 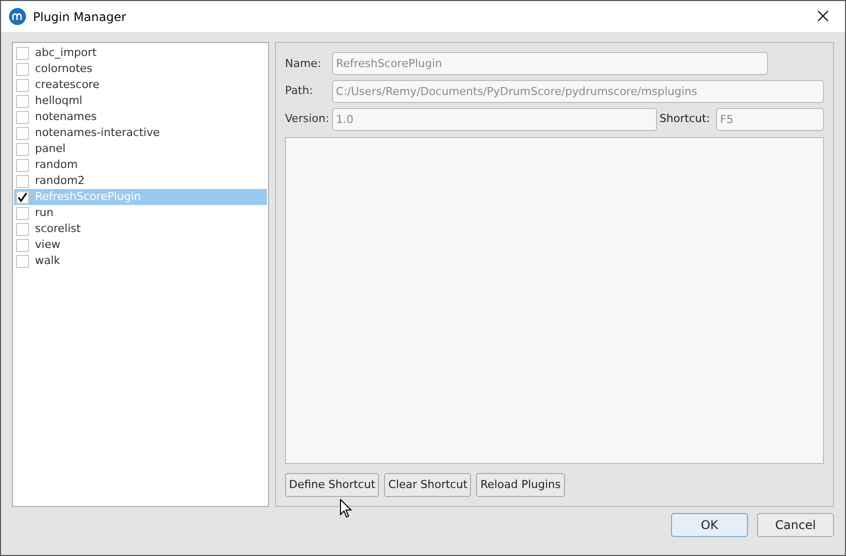 What do you see at coordinates (332, 485) in the screenshot?
I see `action-button: Define Shortcut` at bounding box center [332, 485].